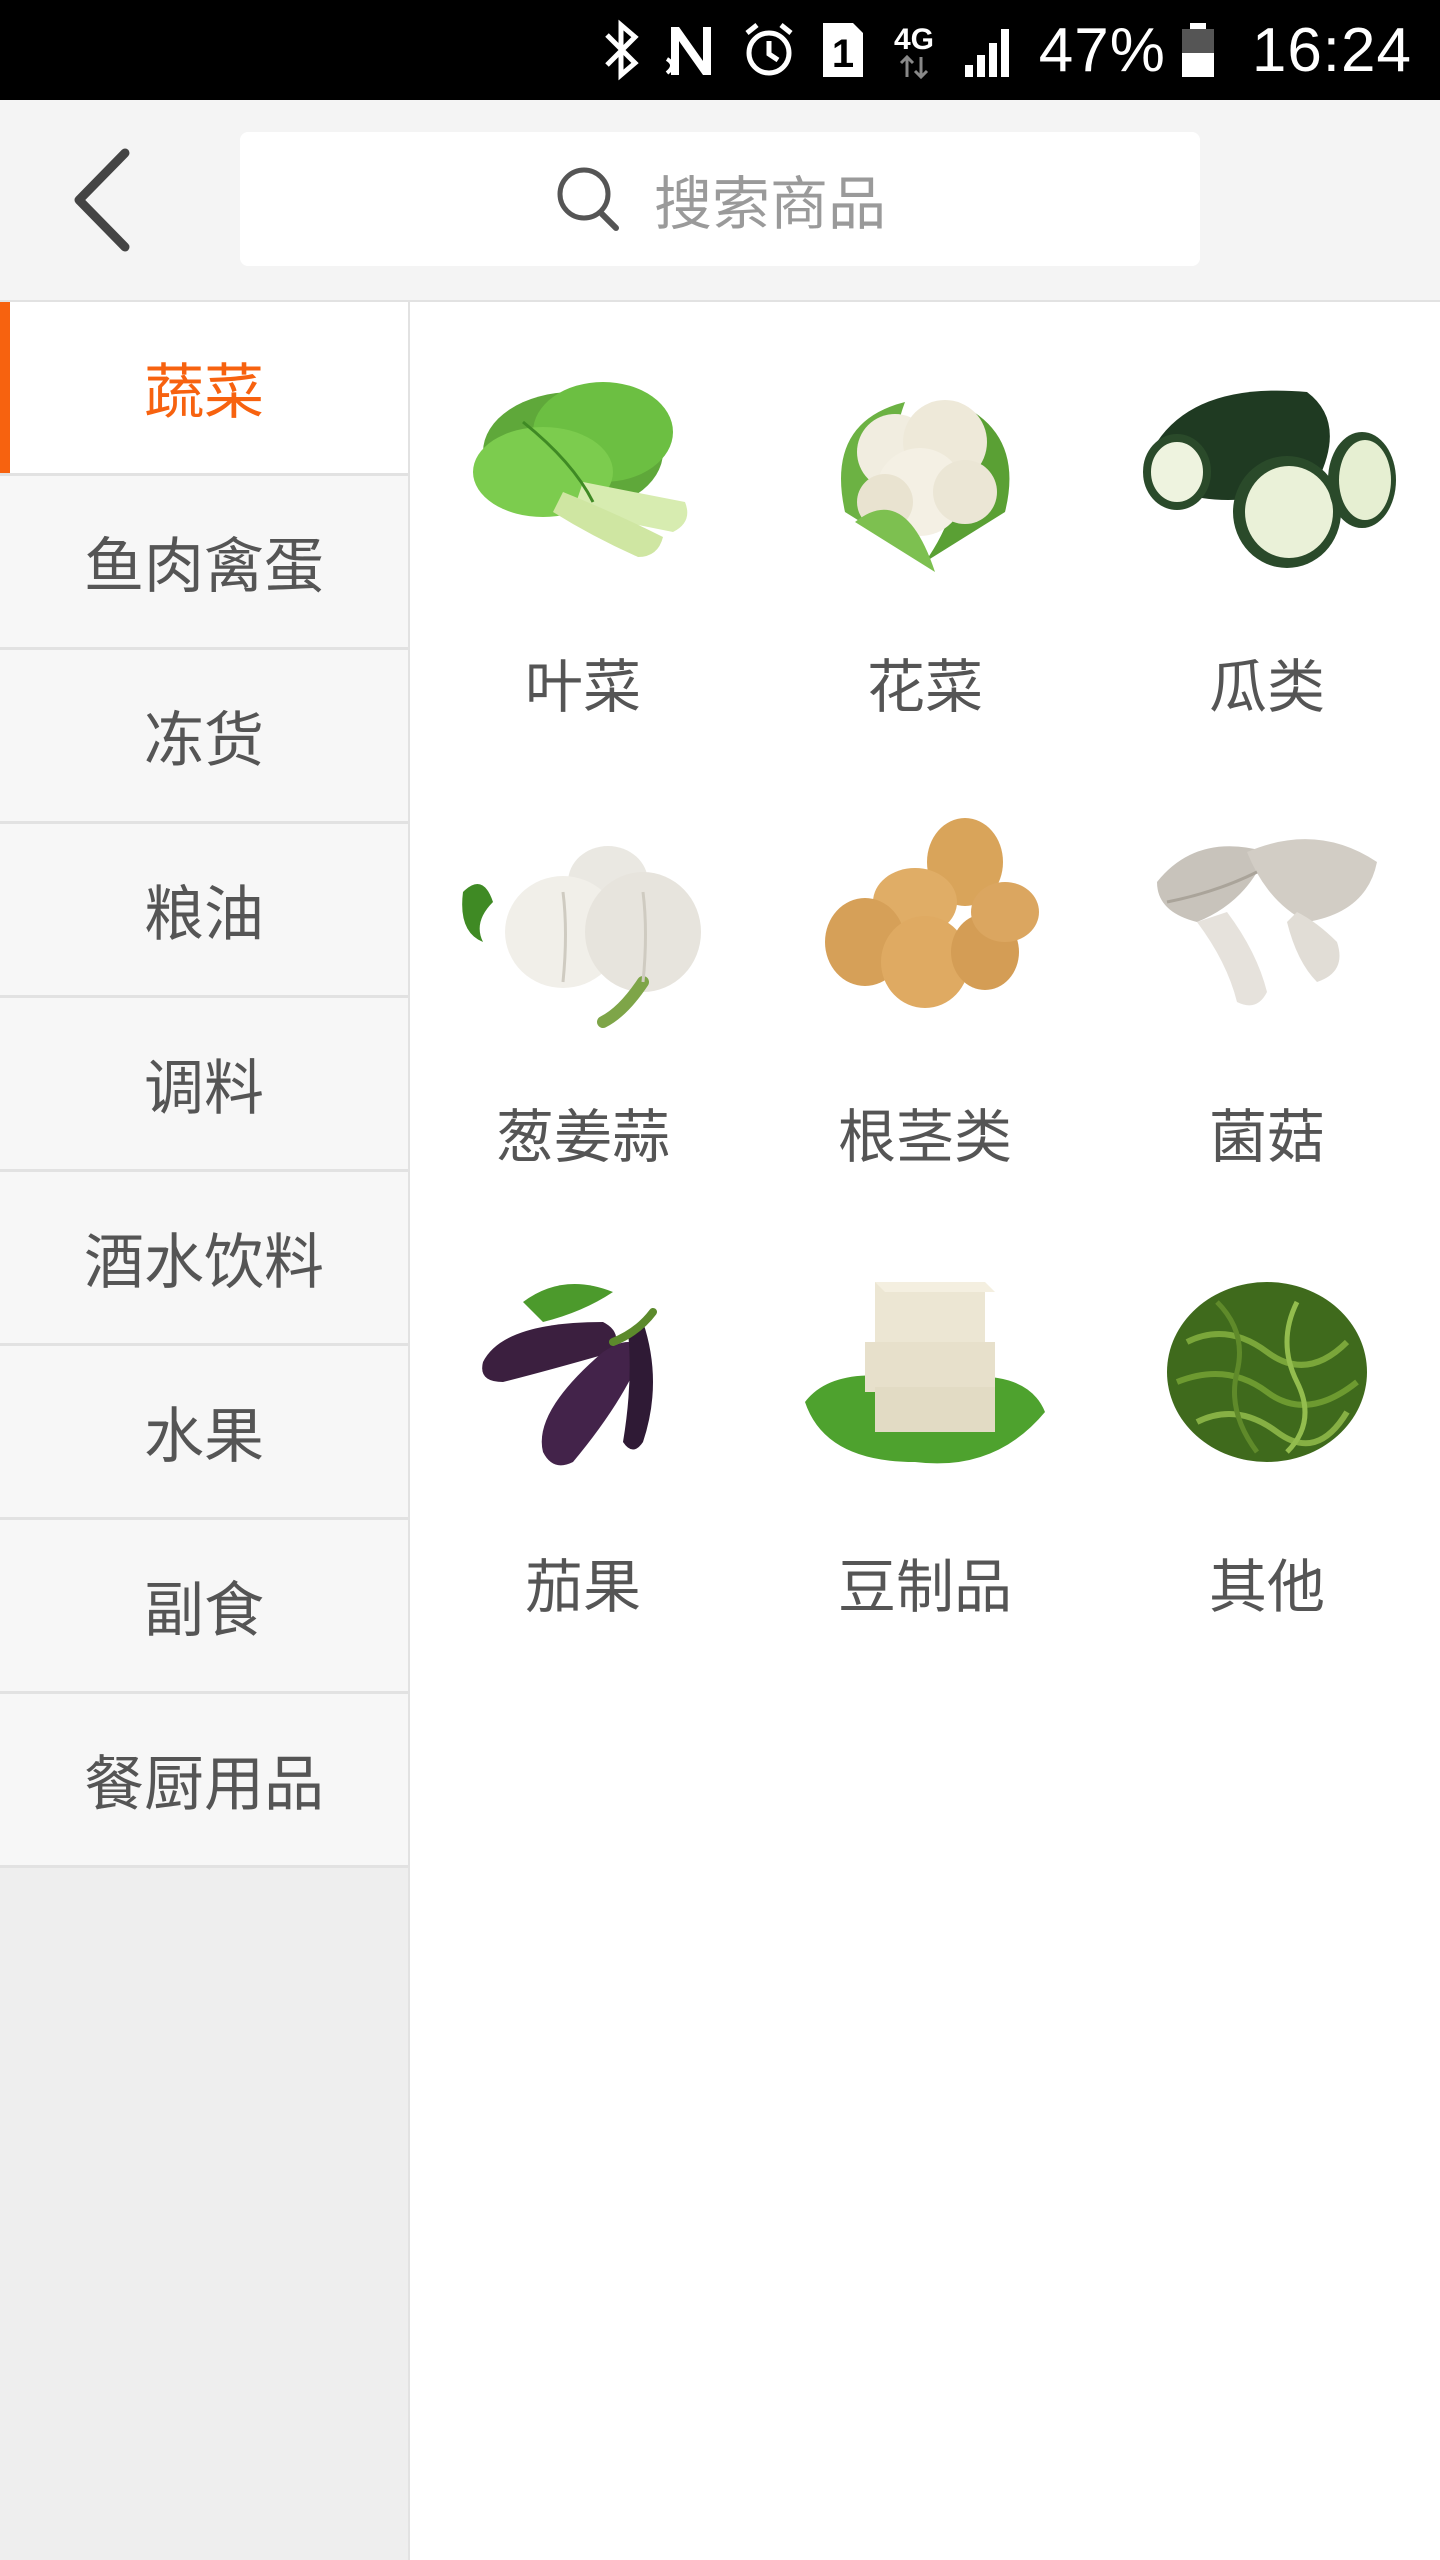  Describe the element at coordinates (1267, 472) in the screenshot. I see `winter-melon-image` at that location.